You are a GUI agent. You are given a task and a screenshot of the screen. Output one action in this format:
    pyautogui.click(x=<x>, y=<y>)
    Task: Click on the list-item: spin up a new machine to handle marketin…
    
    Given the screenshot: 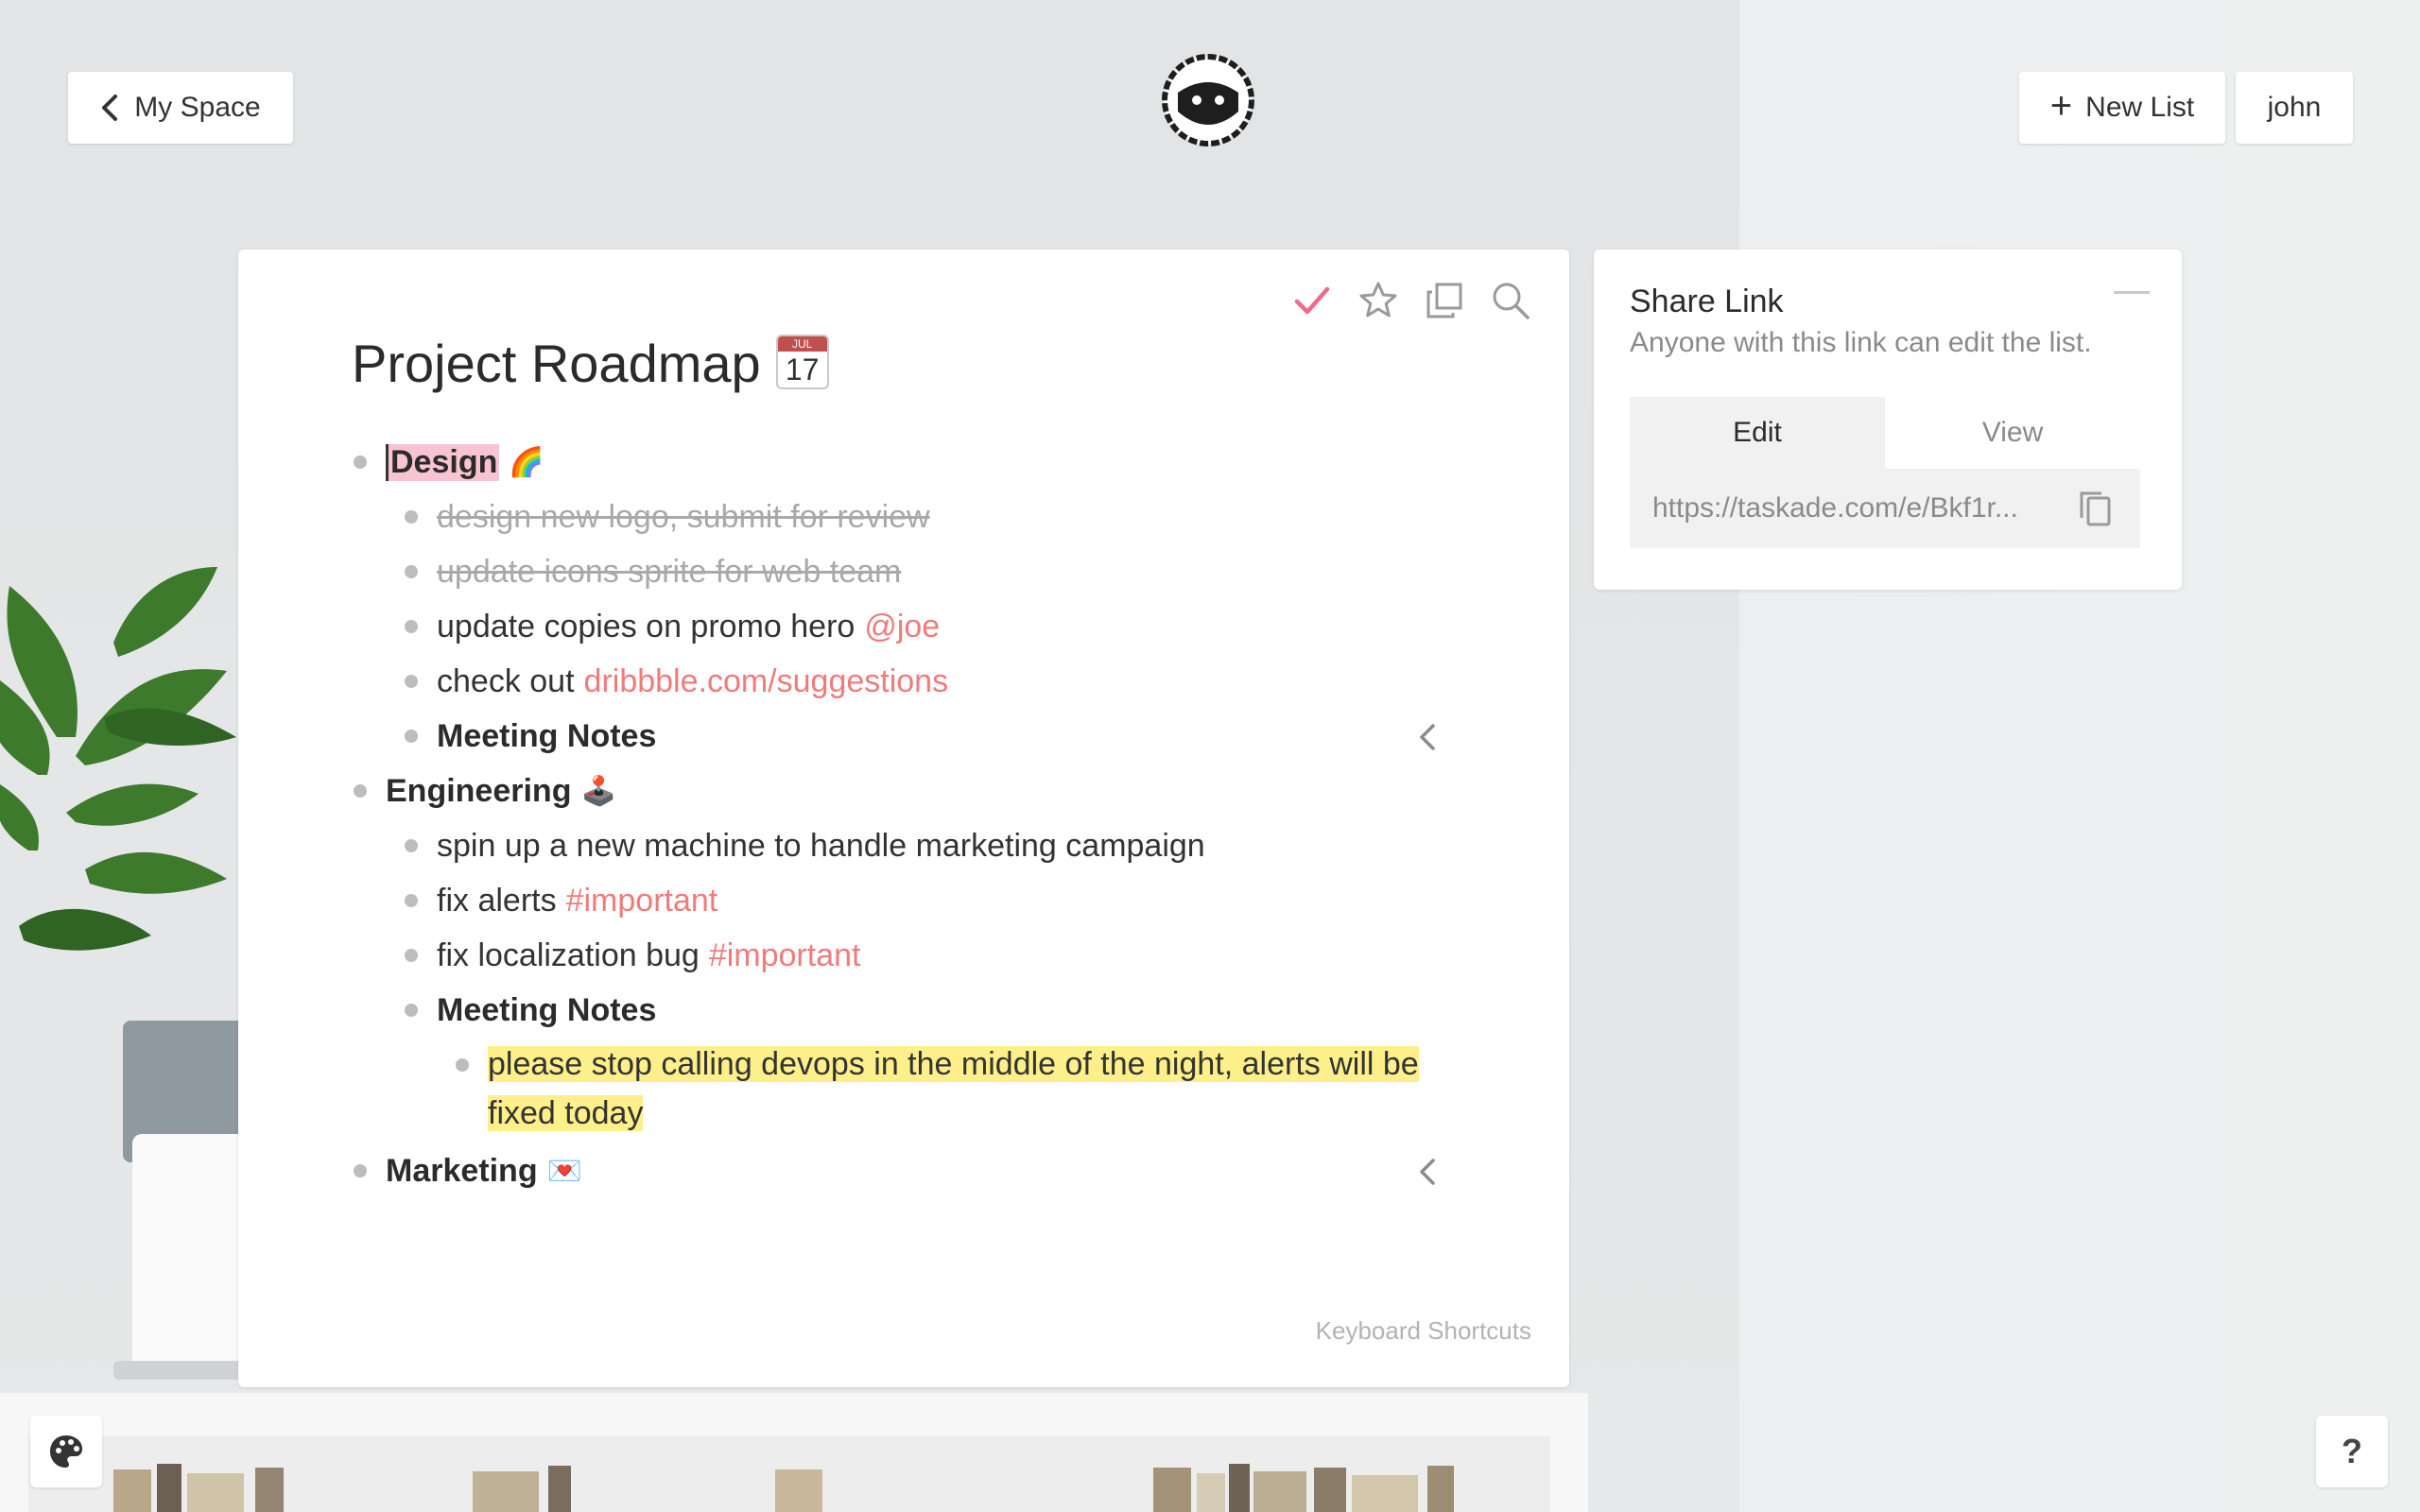 What is the action you would take?
    pyautogui.click(x=928, y=845)
    